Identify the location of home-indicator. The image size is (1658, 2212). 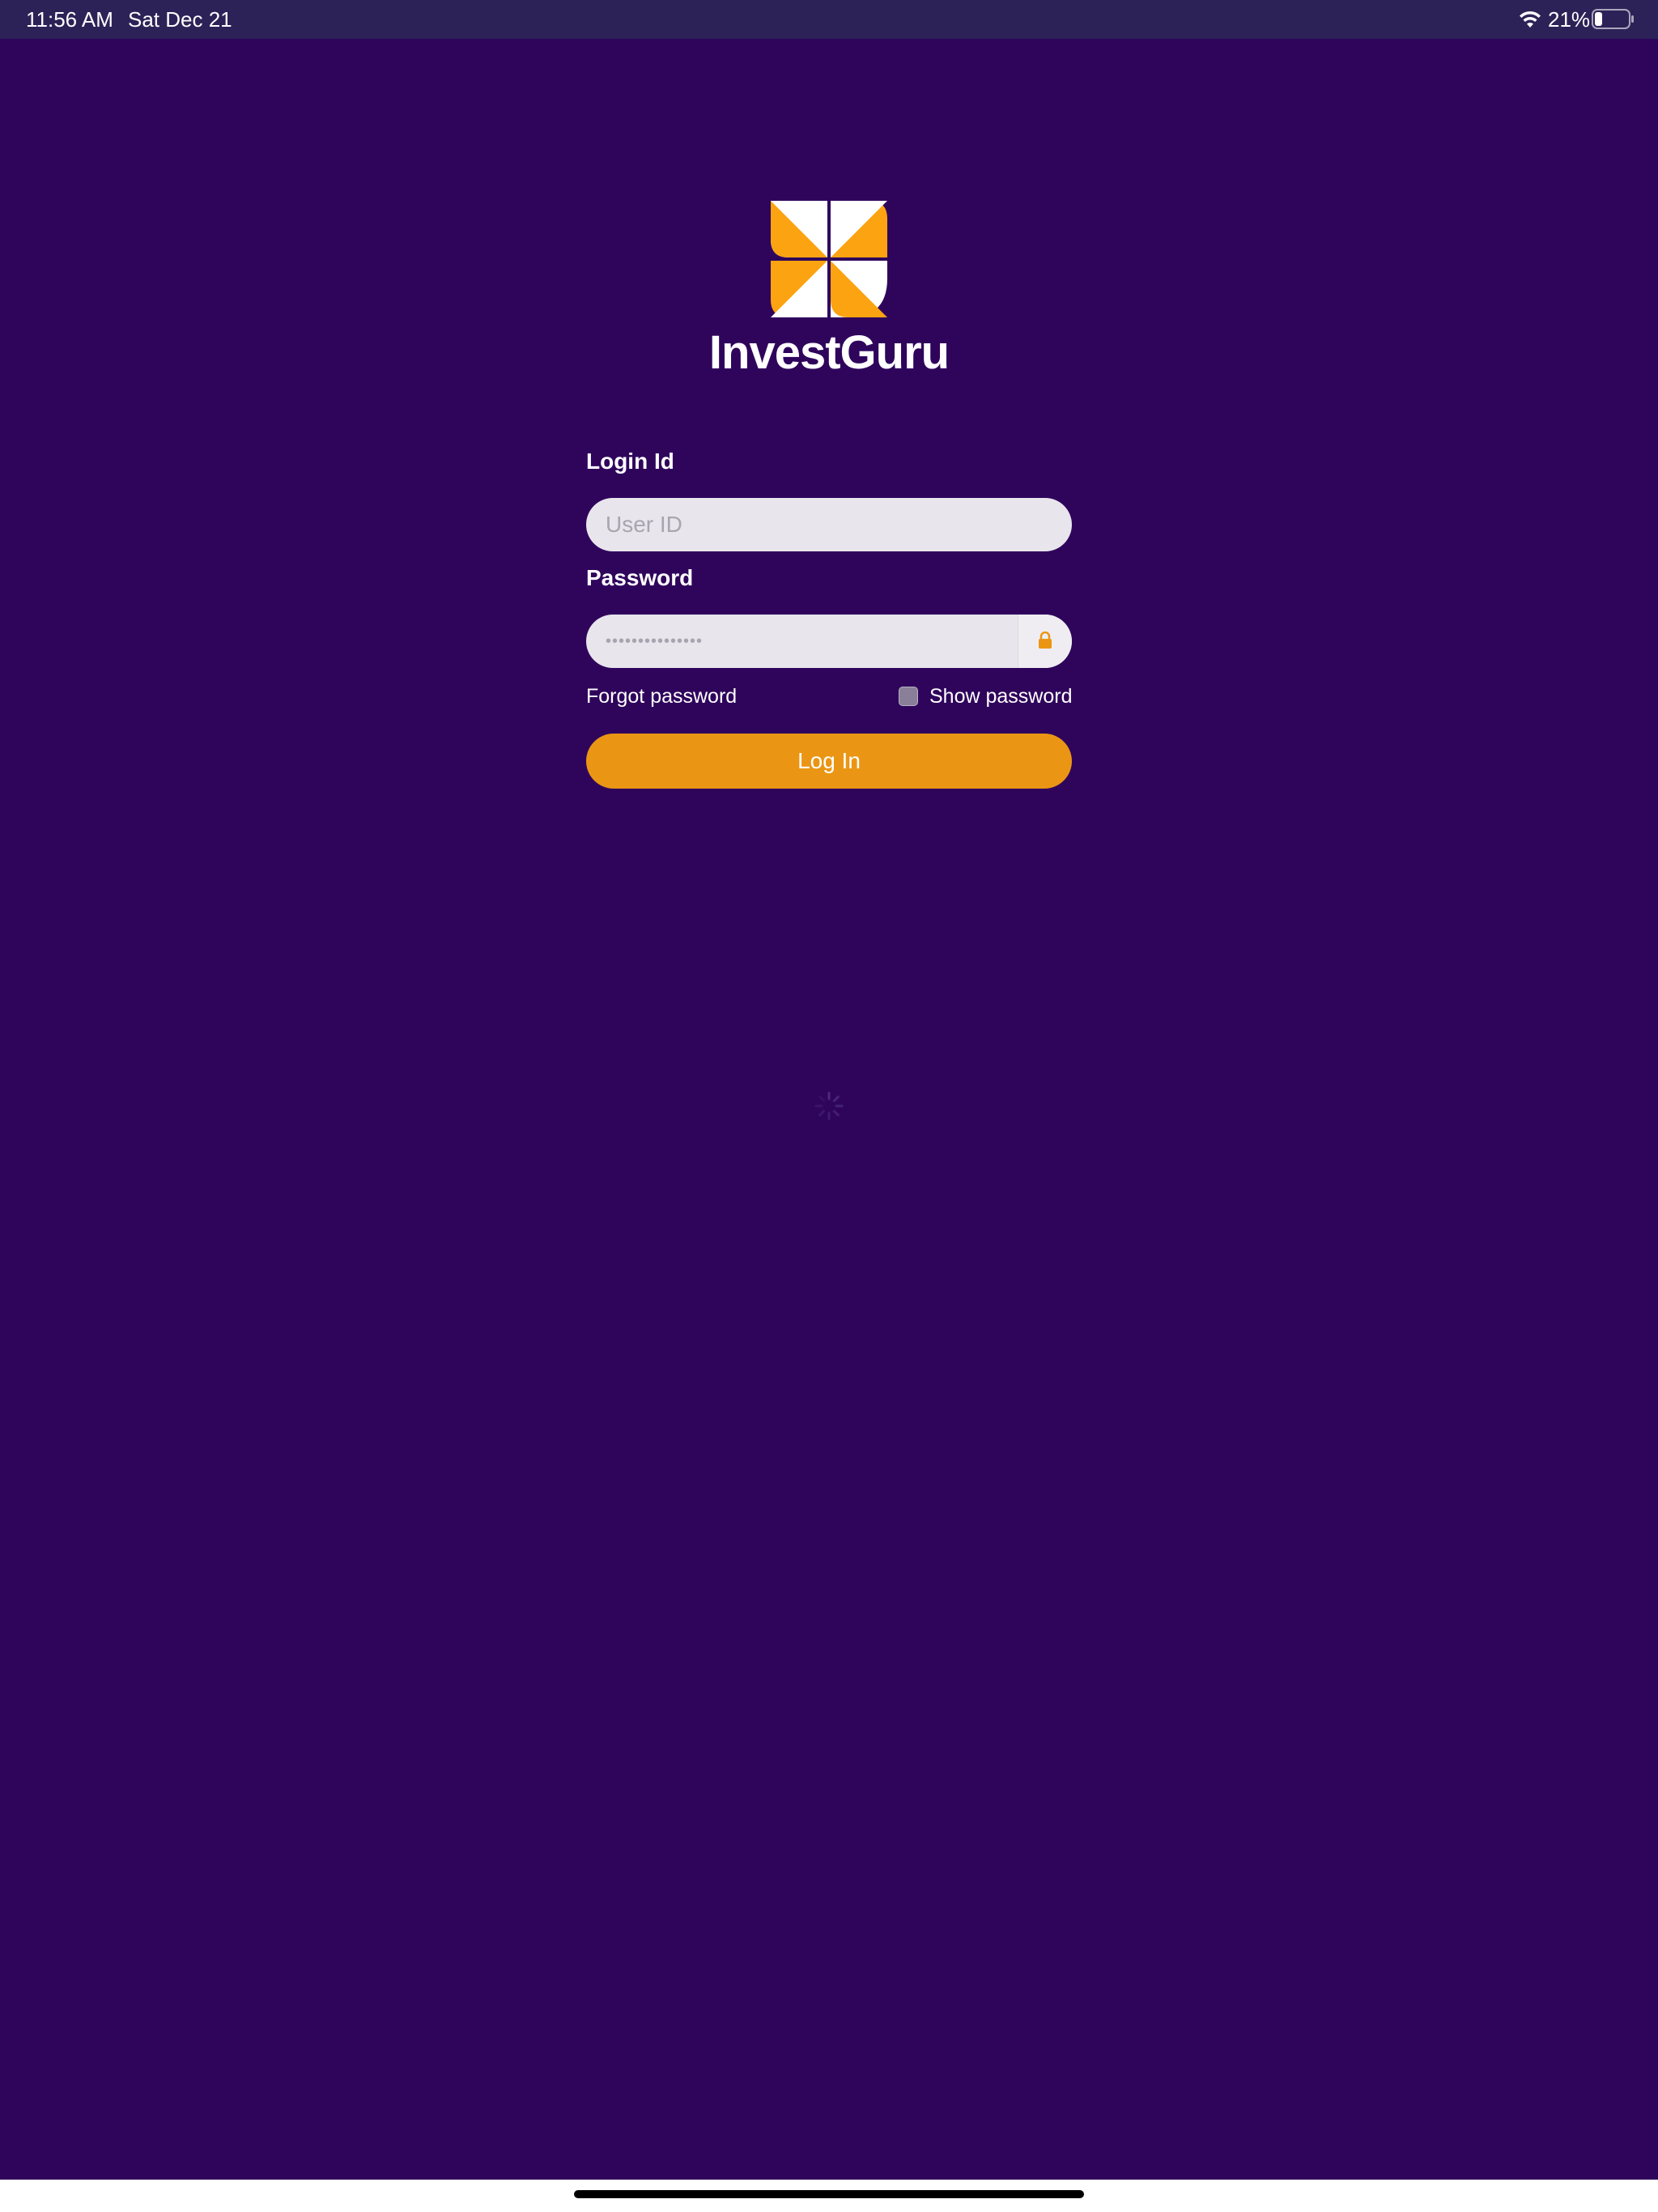
(829, 2194).